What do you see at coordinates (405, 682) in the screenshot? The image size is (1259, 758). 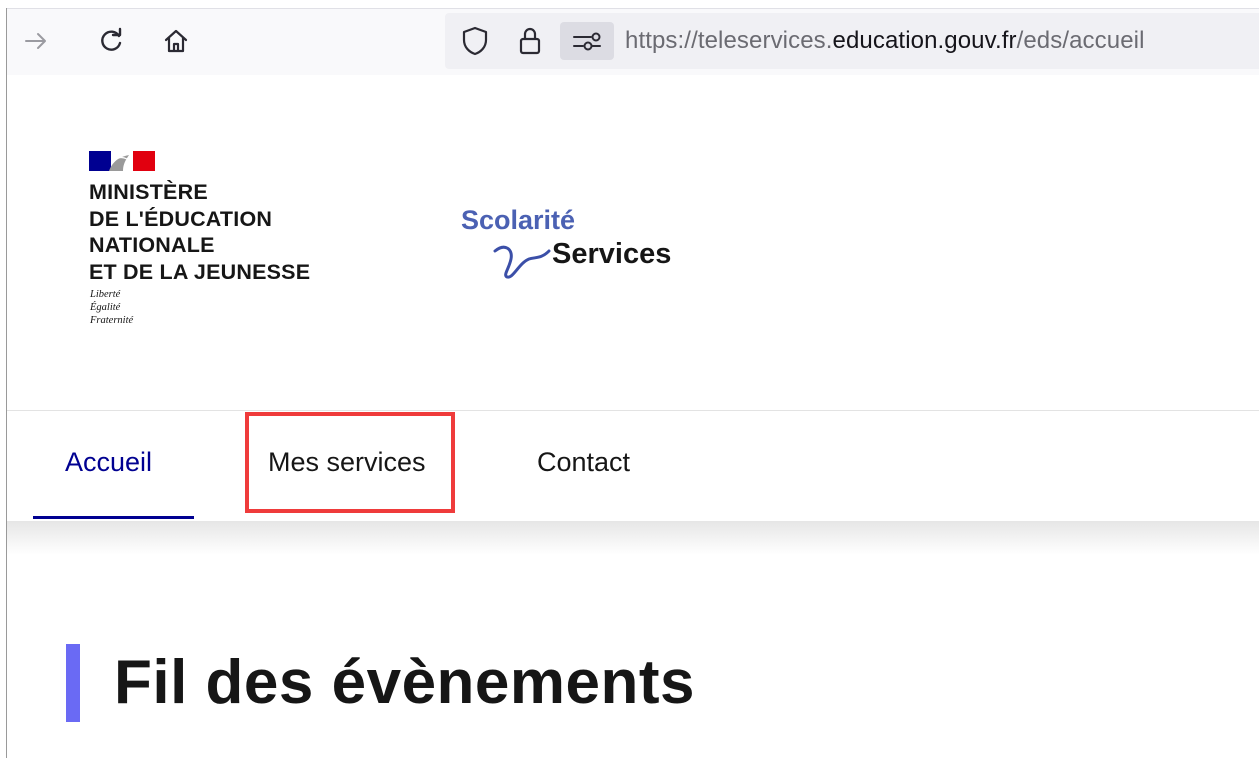 I see `page-title: Fil des évènements` at bounding box center [405, 682].